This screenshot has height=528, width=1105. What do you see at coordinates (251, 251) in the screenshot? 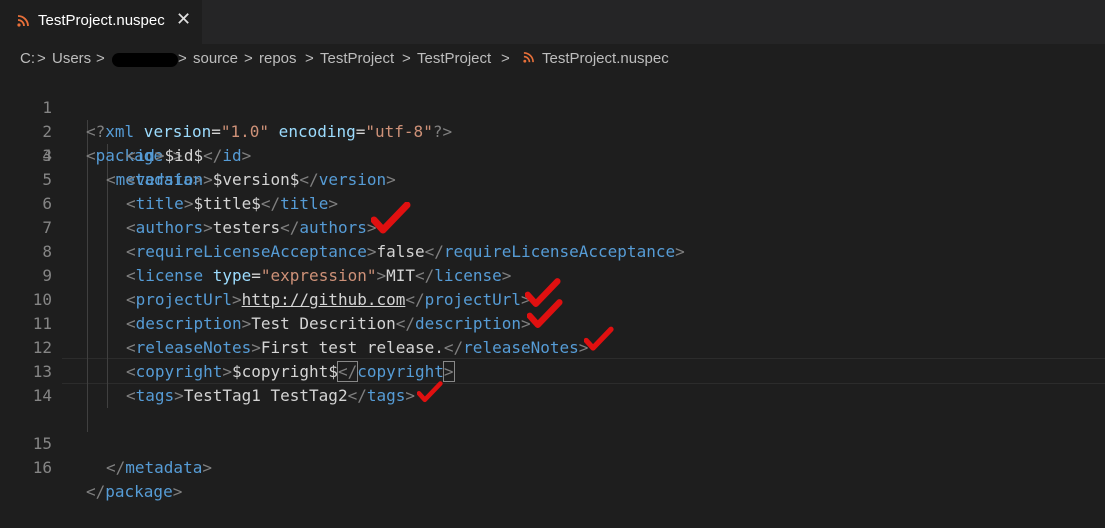
I see `token: requireLicenseAcceptance` at bounding box center [251, 251].